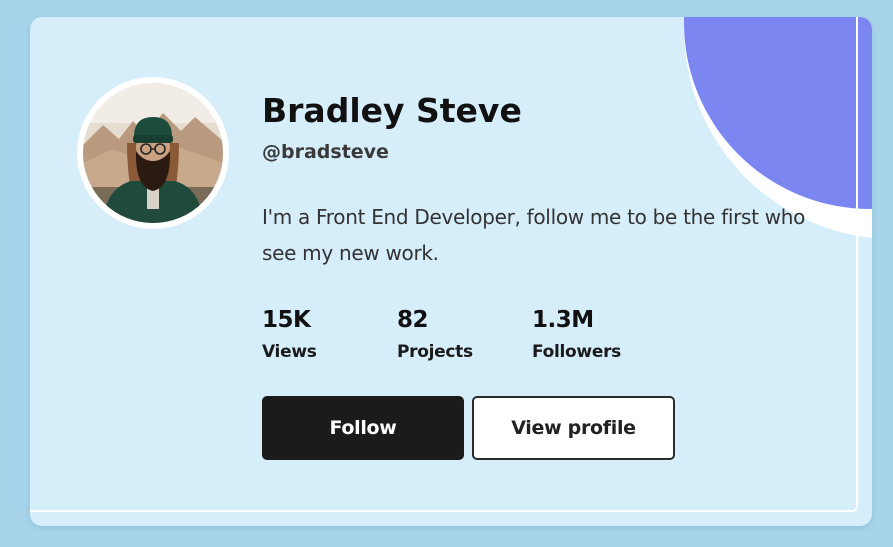 The height and width of the screenshot is (547, 893). I want to click on avatar, so click(153, 153).